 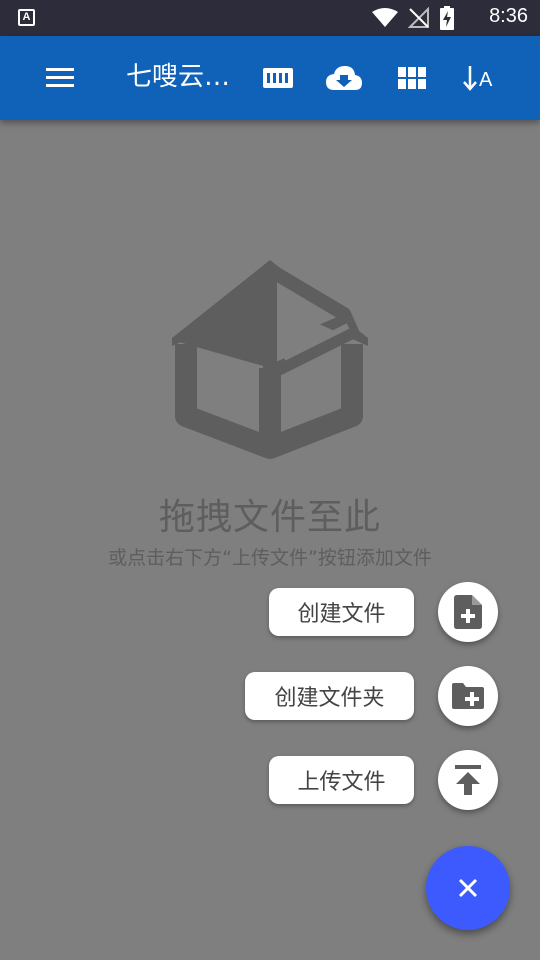 I want to click on system-icons, so click(x=413, y=18).